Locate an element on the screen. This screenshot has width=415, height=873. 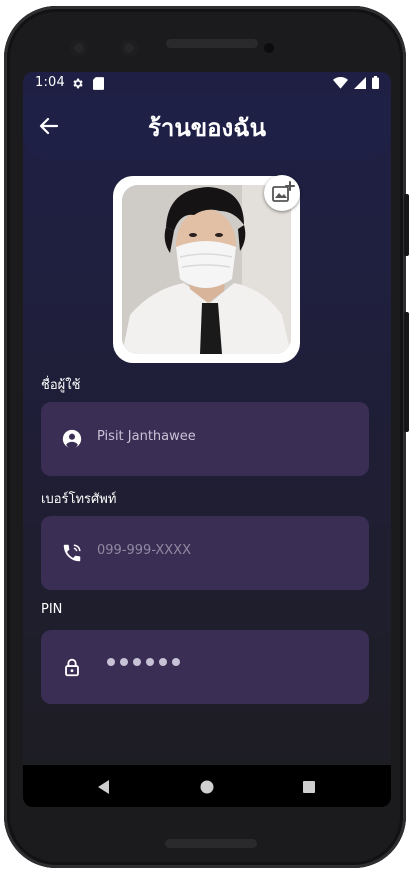
phone-field: 099-999-XXXX is located at coordinates (205, 553).